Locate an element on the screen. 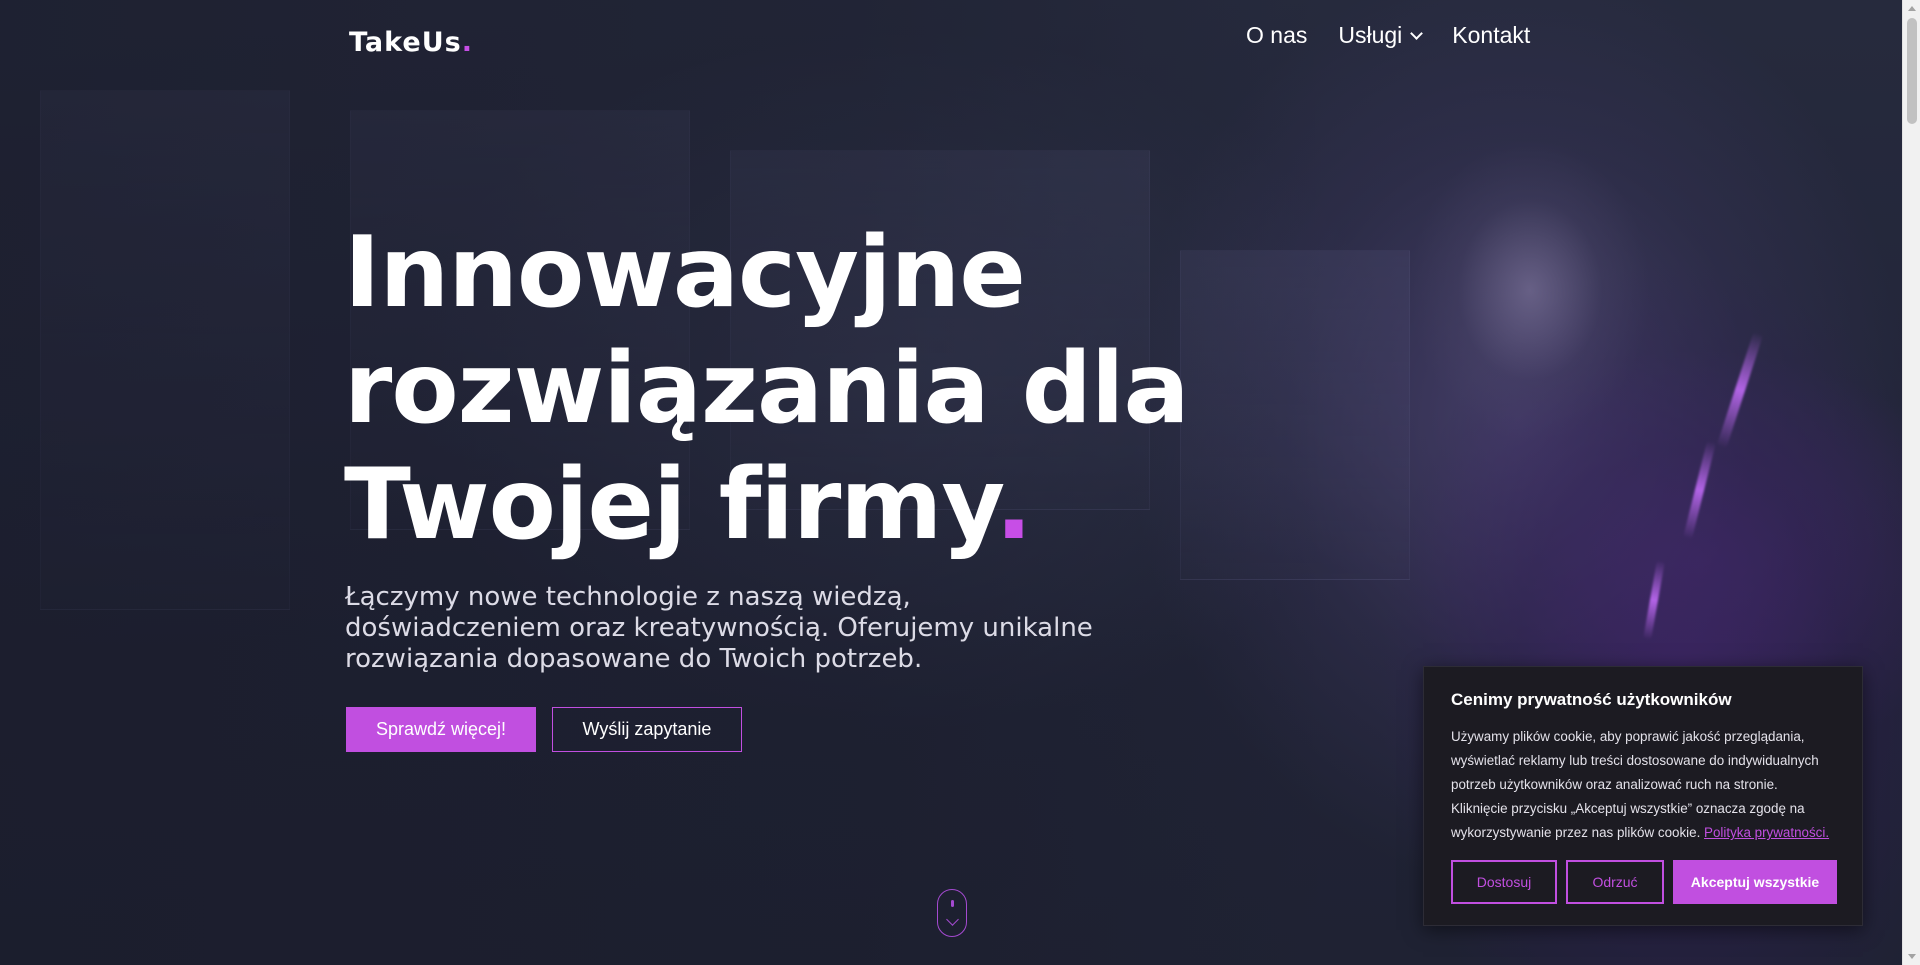 This screenshot has width=1920, height=965. scroll-up-icon is located at coordinates (1912, 8).